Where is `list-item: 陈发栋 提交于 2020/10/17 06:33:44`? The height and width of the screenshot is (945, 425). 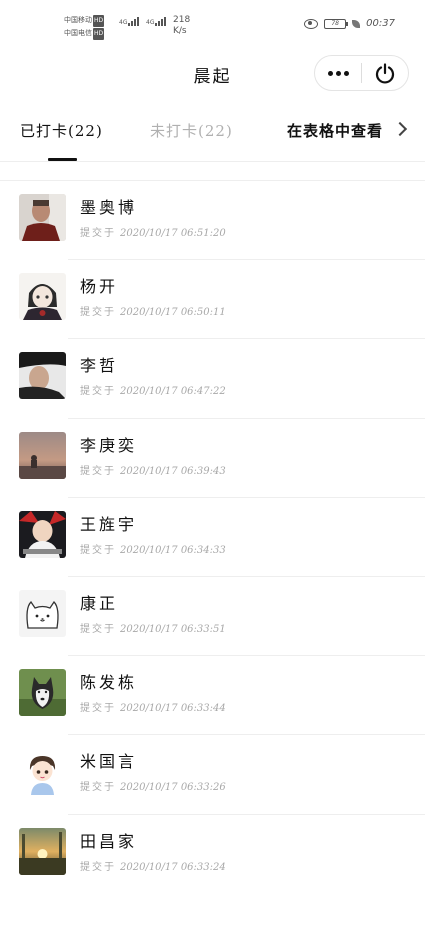
list-item: 陈发栋 提交于 2020/10/17 06:33:44 is located at coordinates (212, 696).